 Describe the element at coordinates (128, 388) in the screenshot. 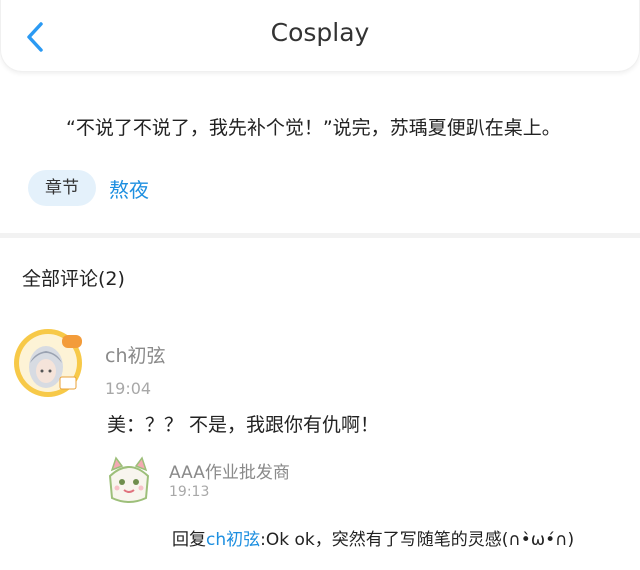

I see `comment-time: 19:04` at that location.